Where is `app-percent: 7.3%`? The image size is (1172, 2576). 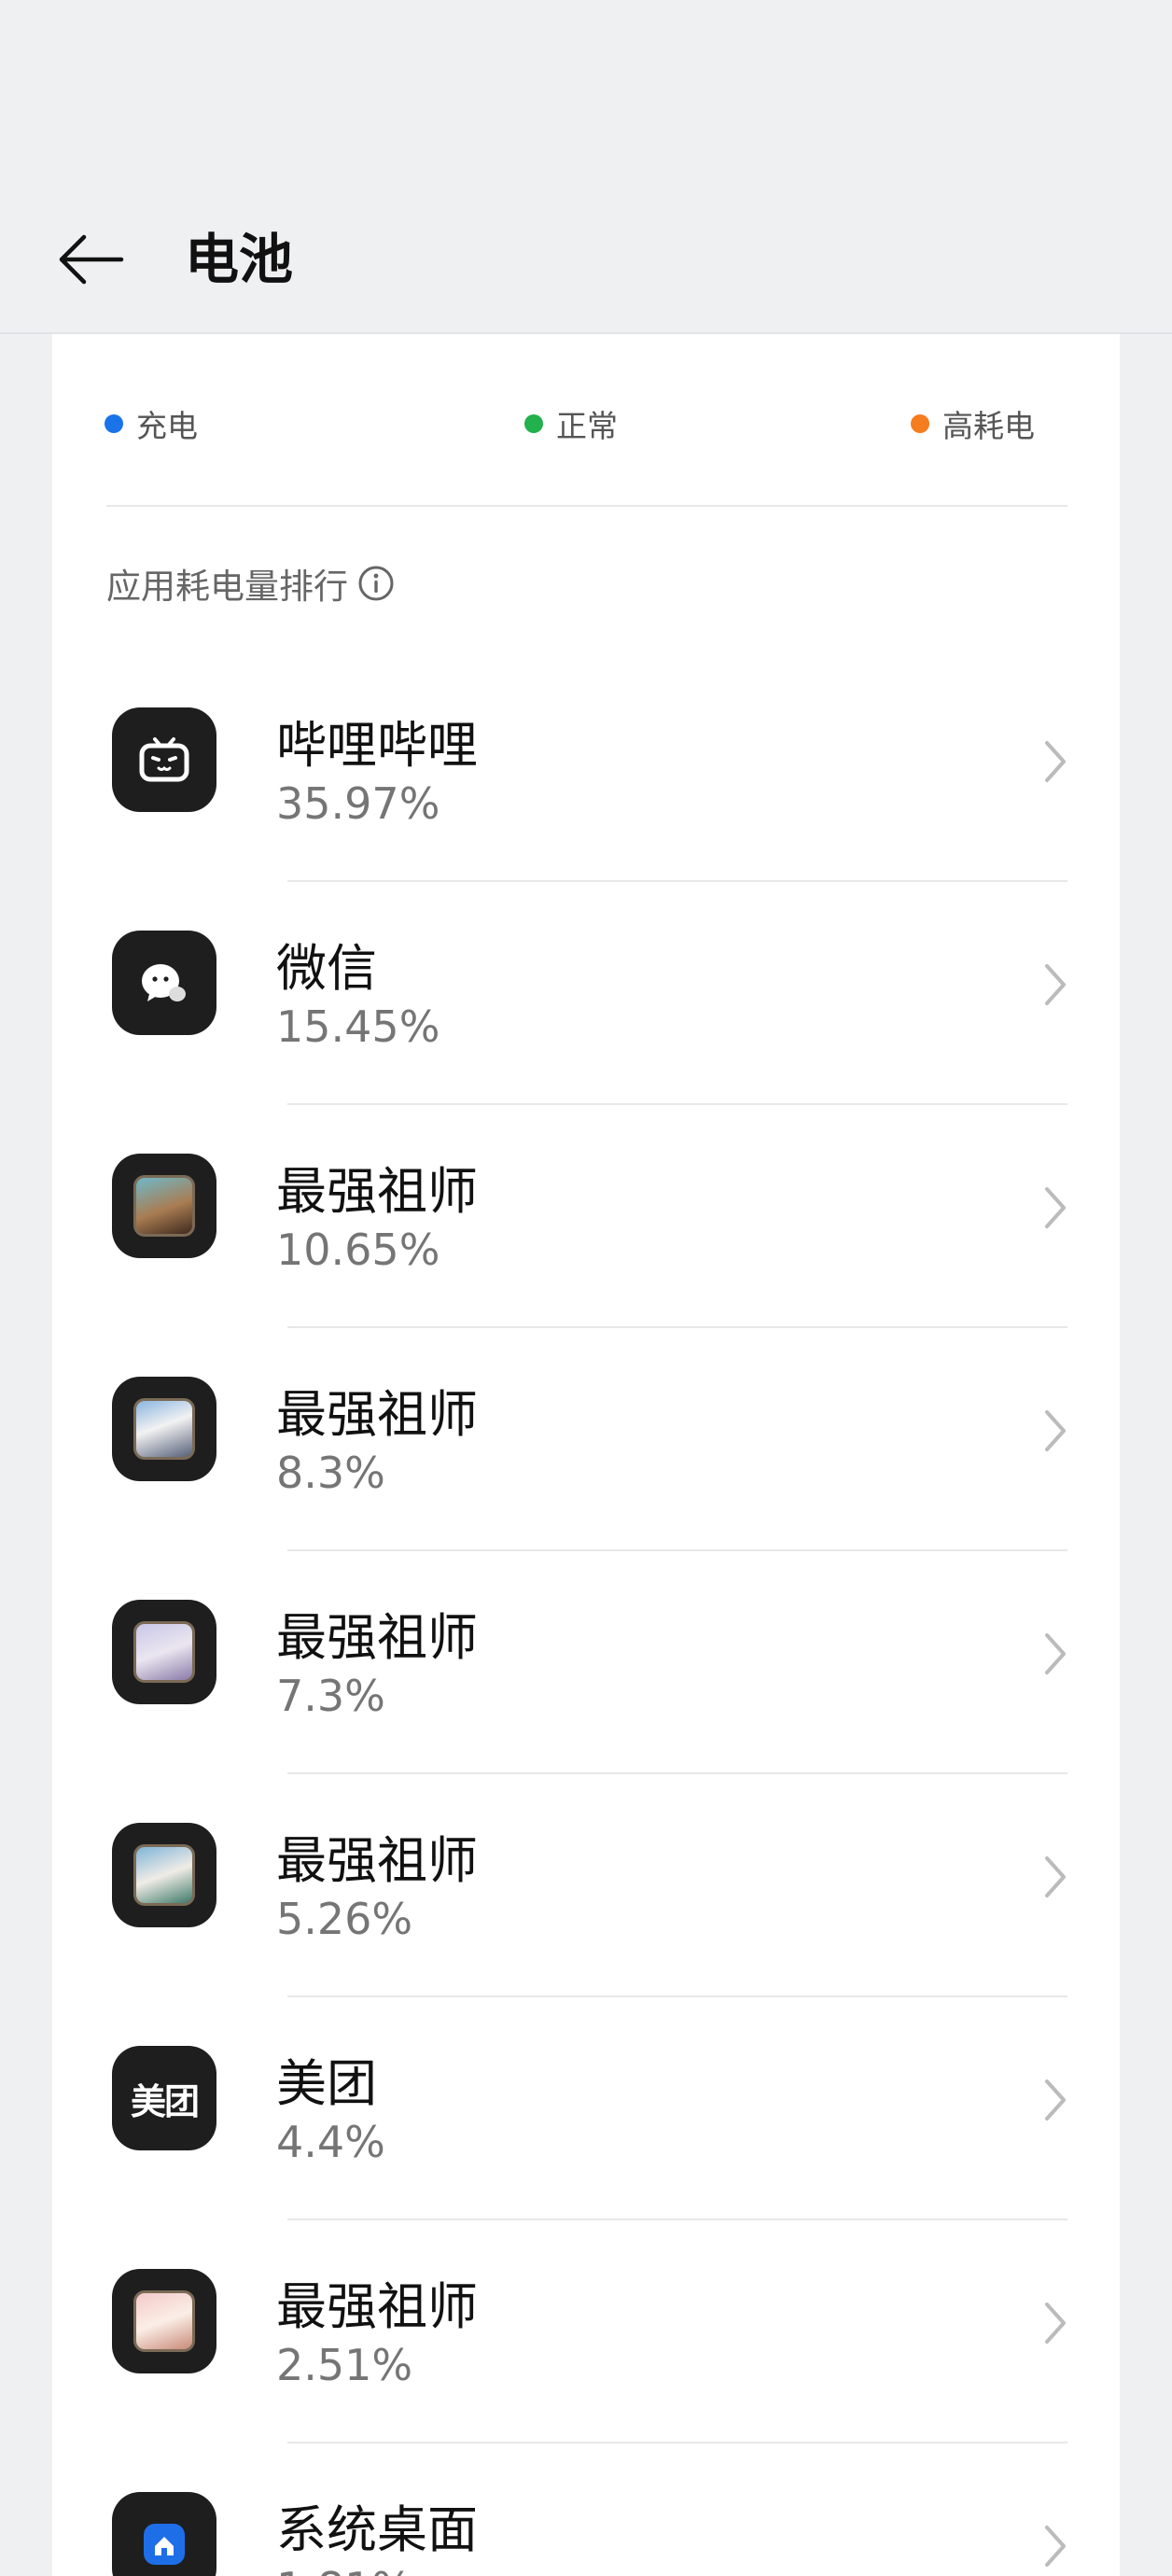
app-percent: 7.3% is located at coordinates (330, 1696).